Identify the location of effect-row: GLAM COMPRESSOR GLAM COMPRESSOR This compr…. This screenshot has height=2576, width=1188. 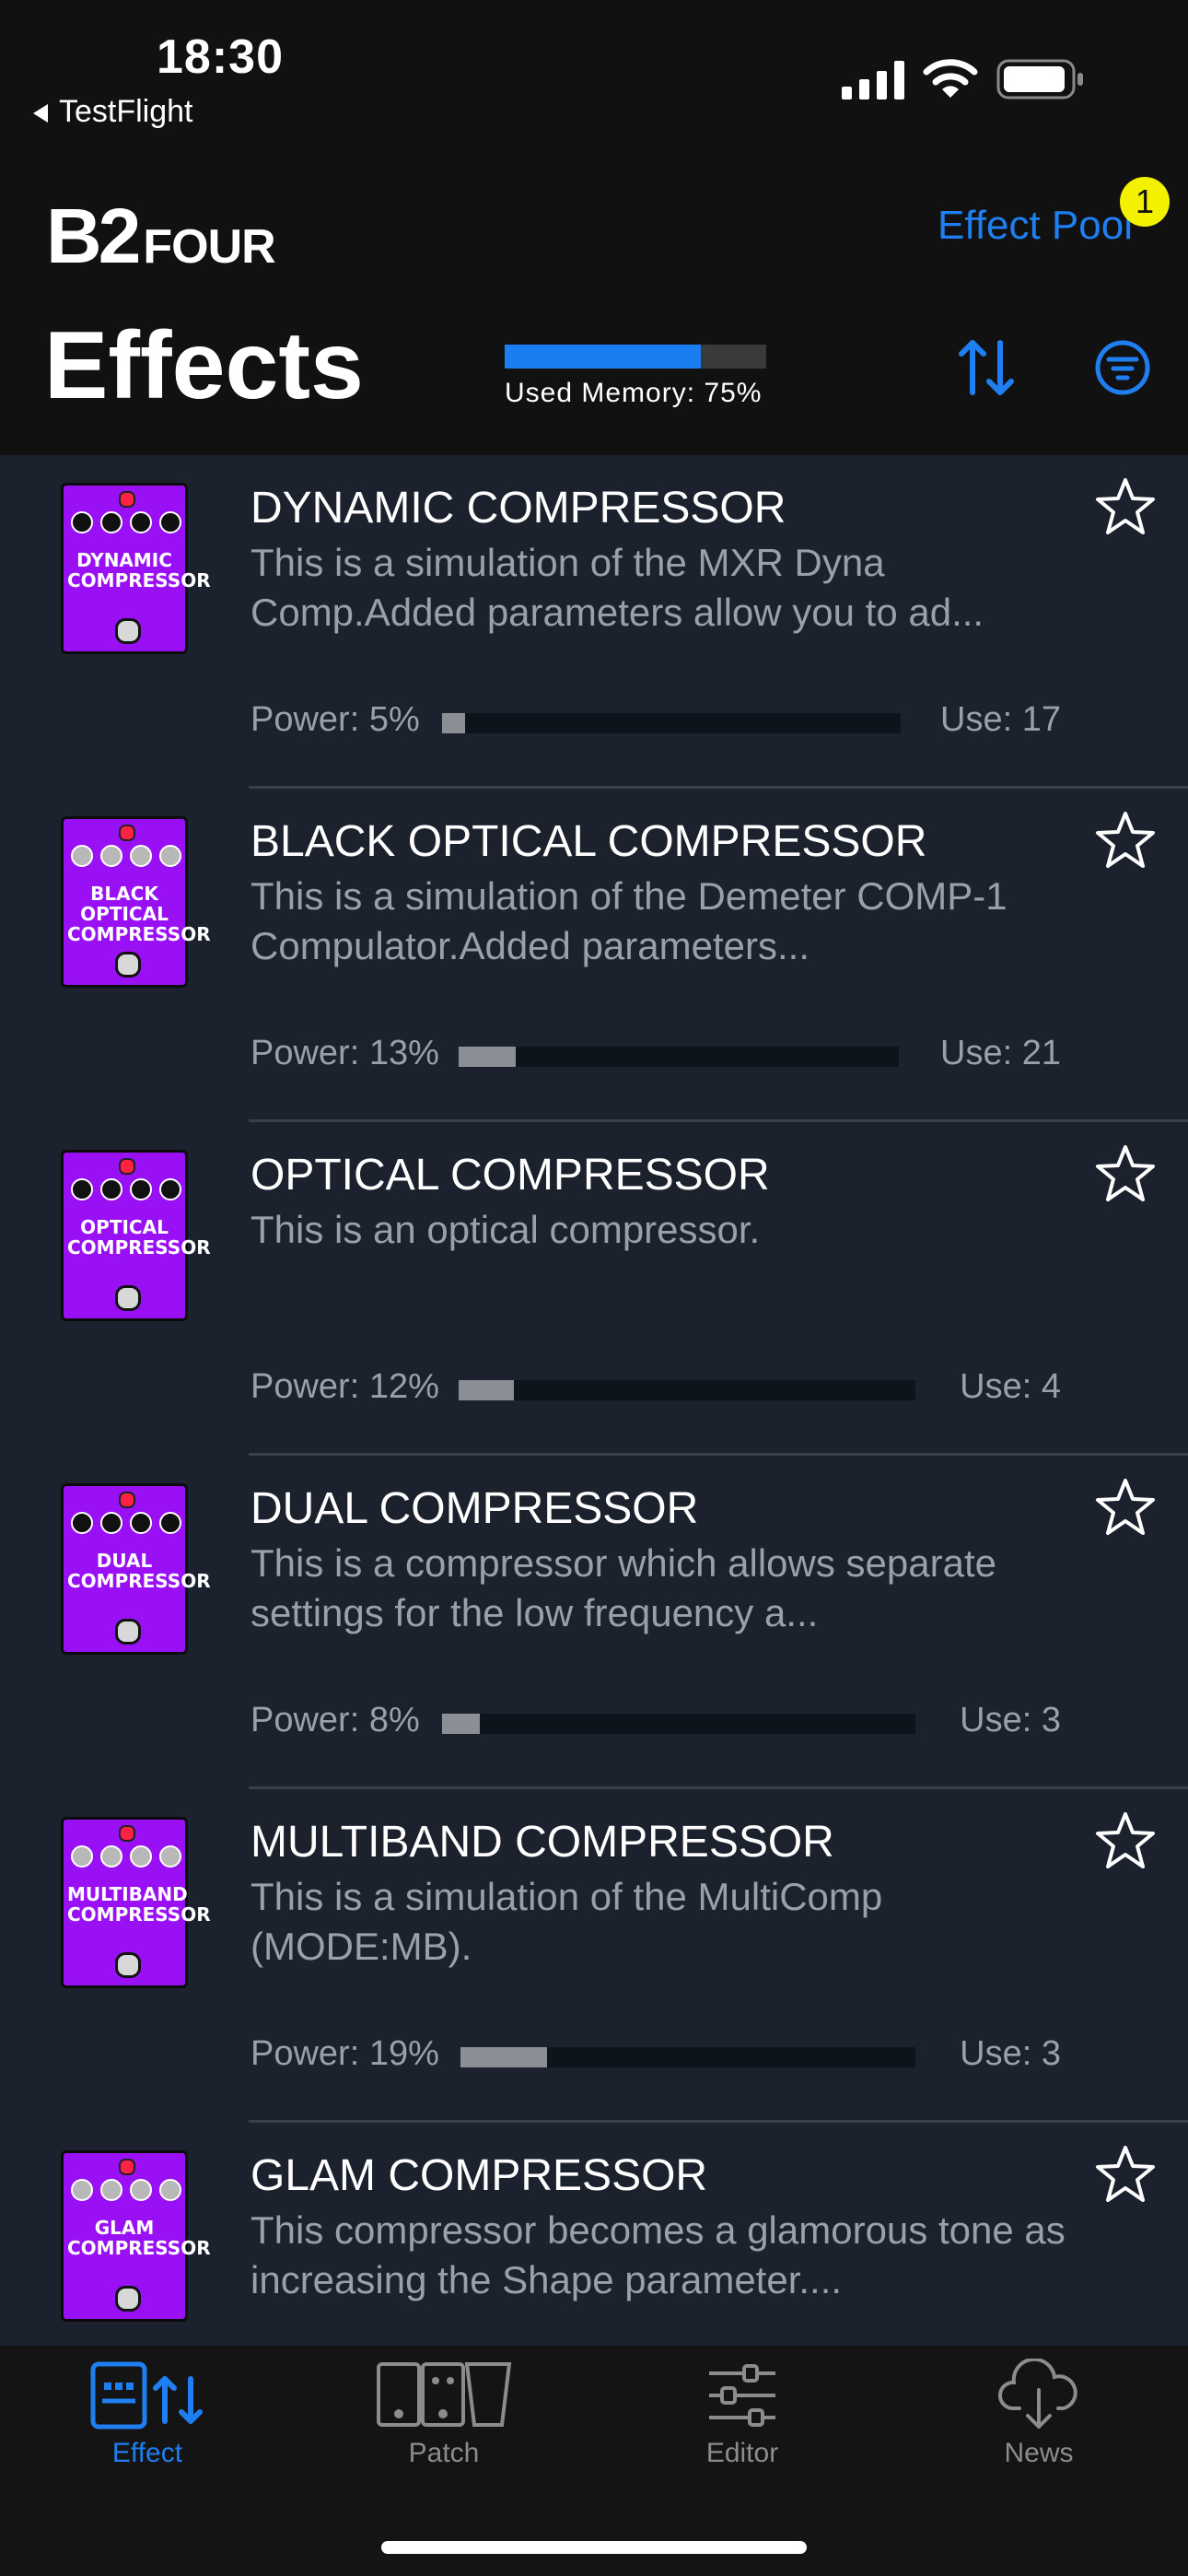
(594, 2235).